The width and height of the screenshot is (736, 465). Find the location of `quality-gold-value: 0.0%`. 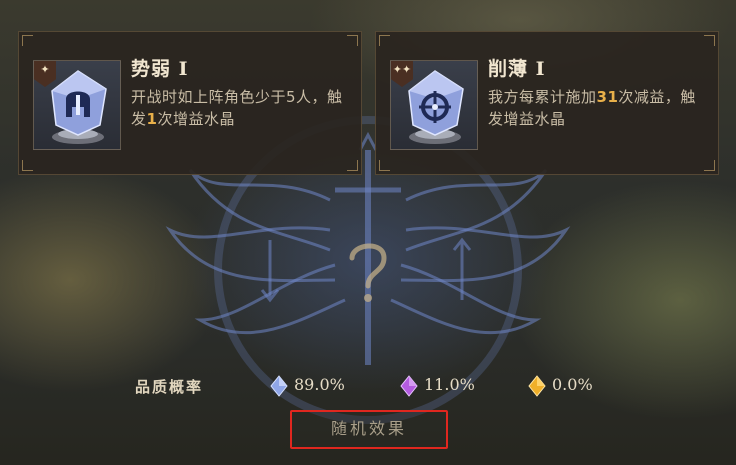

quality-gold-value: 0.0% is located at coordinates (572, 384).